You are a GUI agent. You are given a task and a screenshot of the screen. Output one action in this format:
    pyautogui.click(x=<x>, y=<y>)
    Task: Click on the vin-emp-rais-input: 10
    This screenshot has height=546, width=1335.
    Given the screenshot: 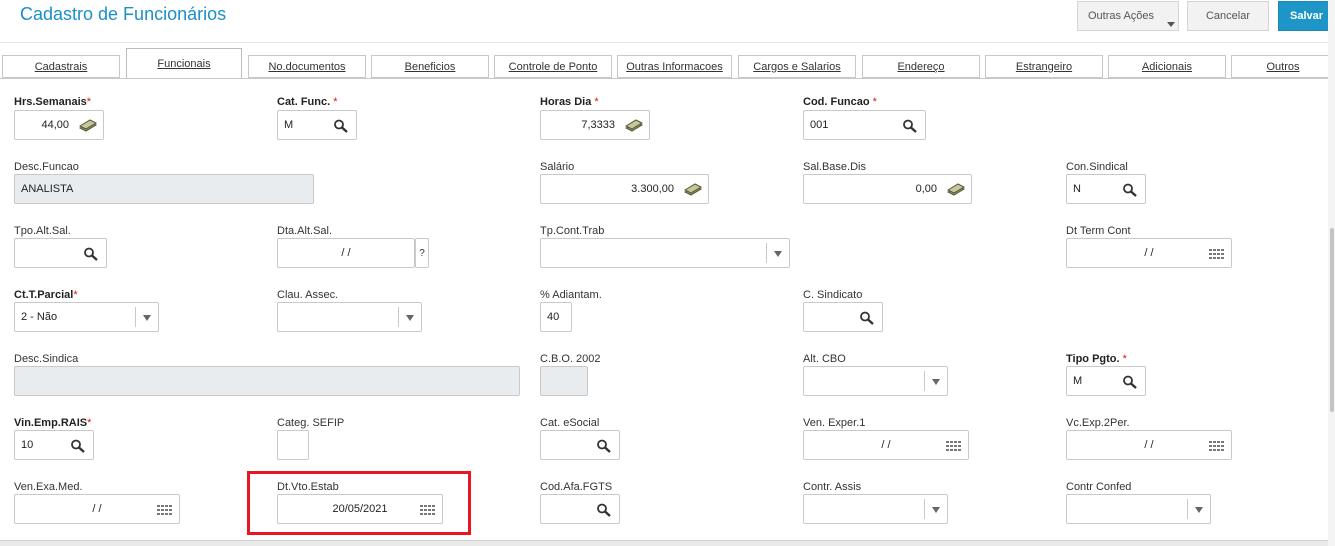 What is the action you would take?
    pyautogui.click(x=54, y=445)
    